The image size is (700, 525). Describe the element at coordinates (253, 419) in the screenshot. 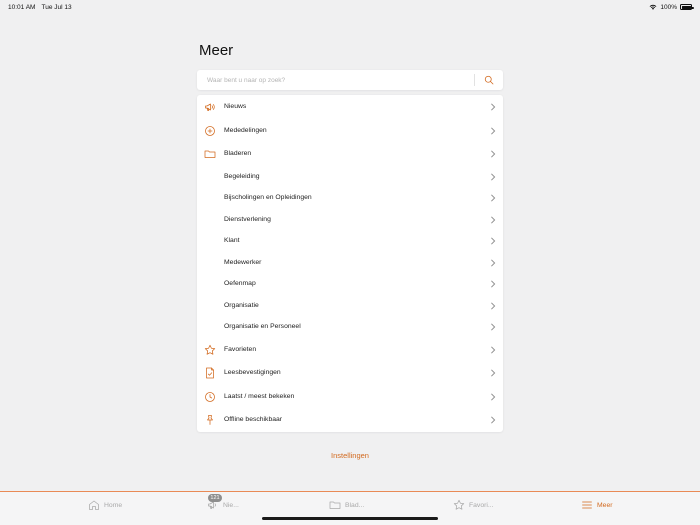

I see `menu-item-label: Offline beschikbaar` at that location.